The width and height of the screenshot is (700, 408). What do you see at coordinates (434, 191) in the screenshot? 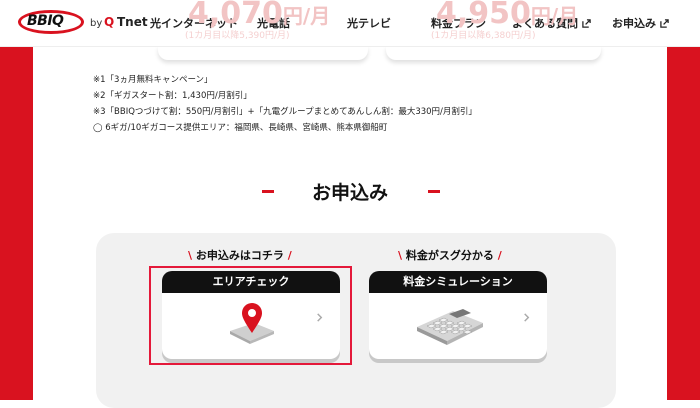
I see `title-dash-right` at bounding box center [434, 191].